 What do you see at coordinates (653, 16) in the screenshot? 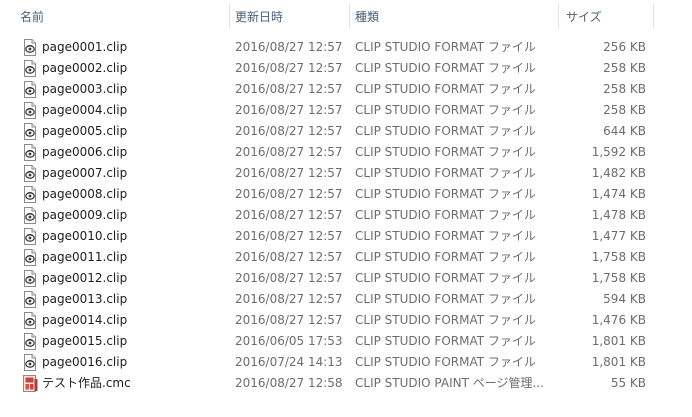
I see `column-divider` at bounding box center [653, 16].